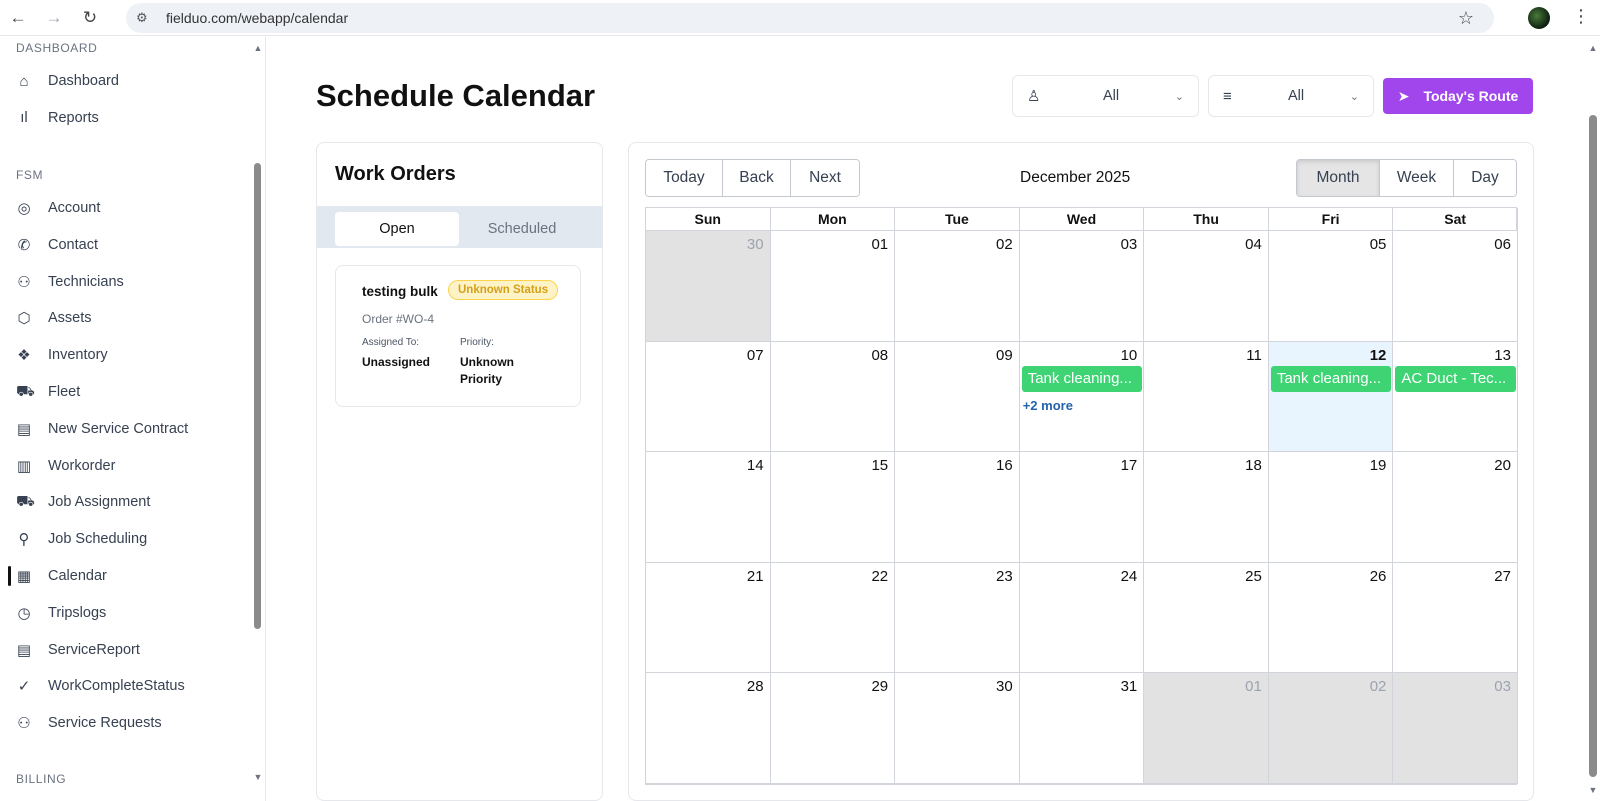 This screenshot has width=1600, height=801. What do you see at coordinates (1004, 576) in the screenshot?
I see `day-number: 23` at bounding box center [1004, 576].